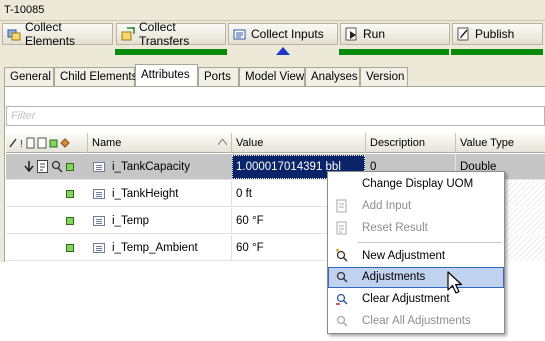 The image size is (545, 341). Describe the element at coordinates (160, 143) in the screenshot. I see `column-name-header: Name` at that location.